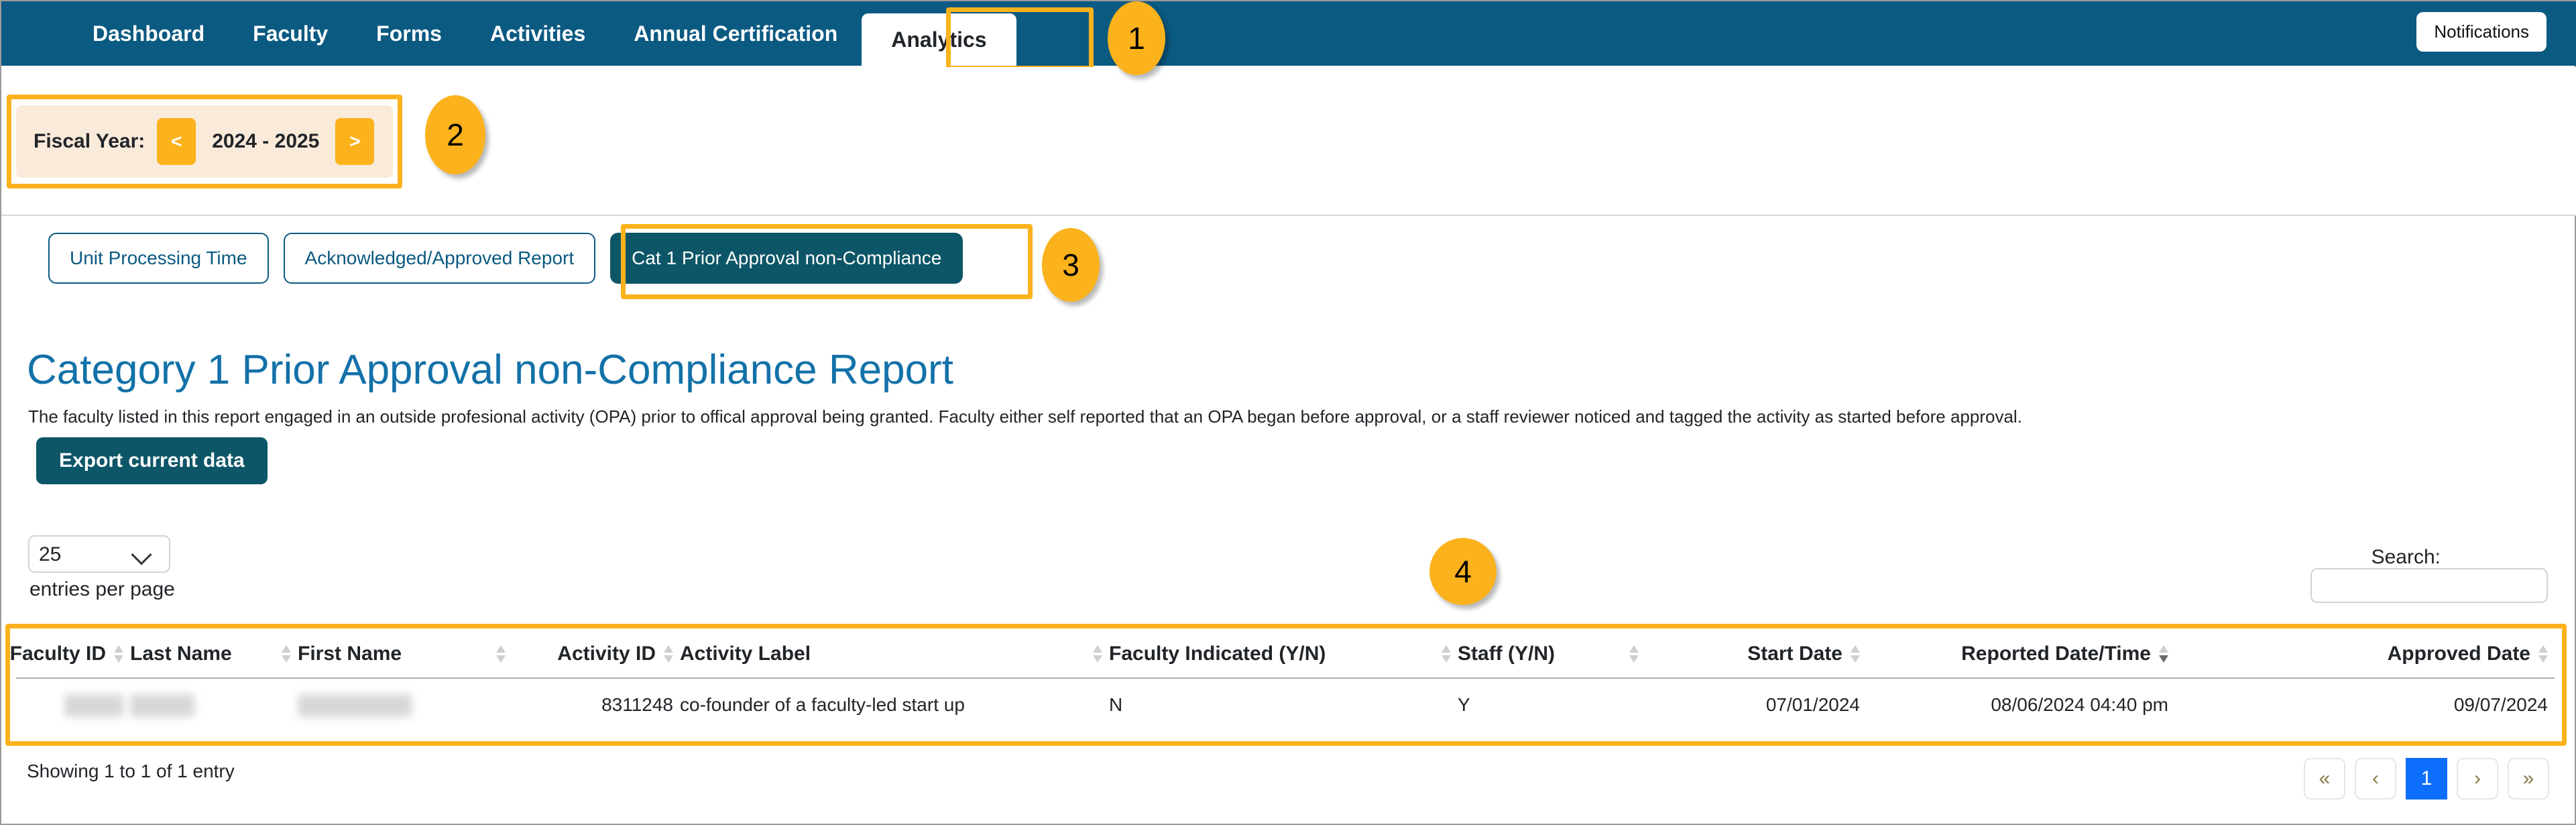  Describe the element at coordinates (1812, 705) in the screenshot. I see `cell-start-date: 07/01/2024` at that location.